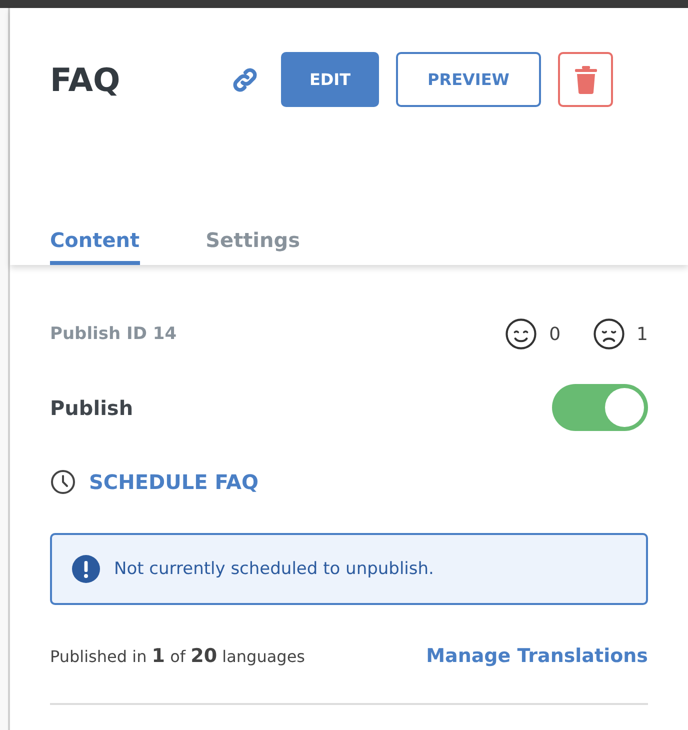  Describe the element at coordinates (600, 407) in the screenshot. I see `publish-toggle` at that location.